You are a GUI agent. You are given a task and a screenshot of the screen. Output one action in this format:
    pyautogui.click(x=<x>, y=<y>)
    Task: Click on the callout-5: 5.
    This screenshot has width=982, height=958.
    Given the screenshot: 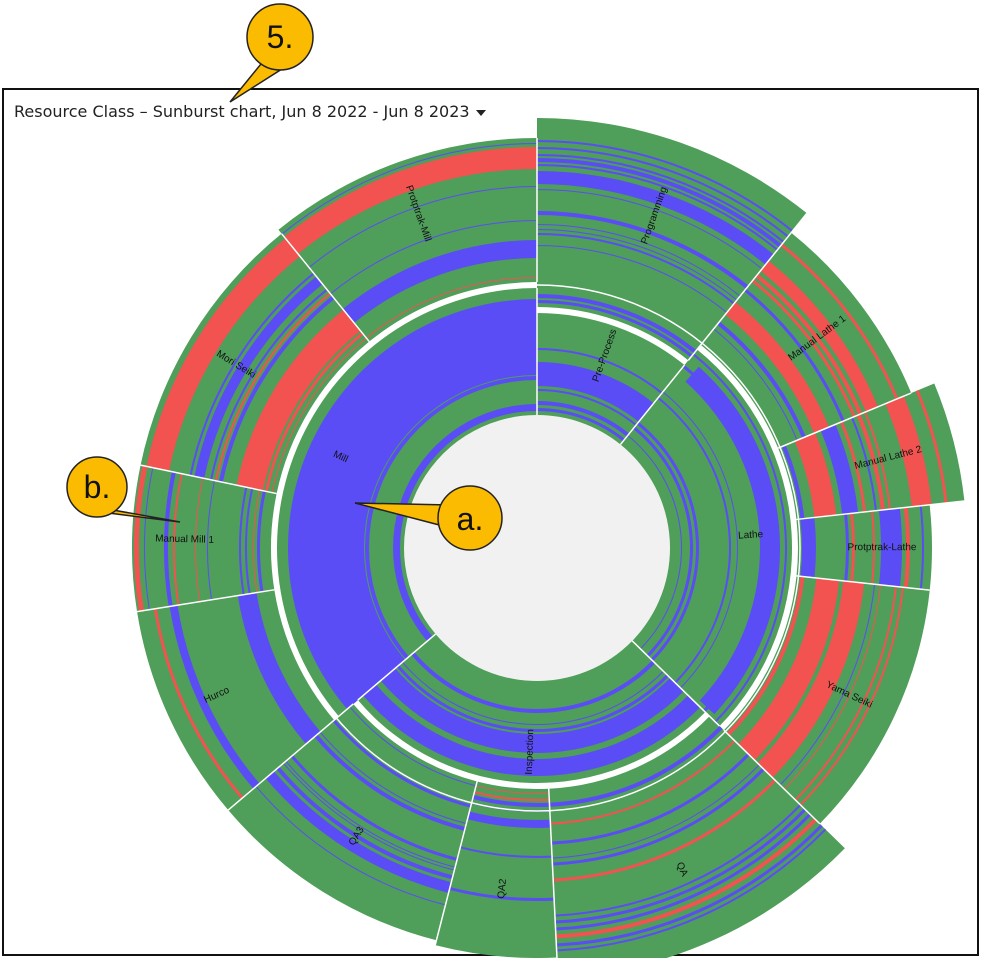 What is the action you would take?
    pyautogui.click(x=271, y=53)
    